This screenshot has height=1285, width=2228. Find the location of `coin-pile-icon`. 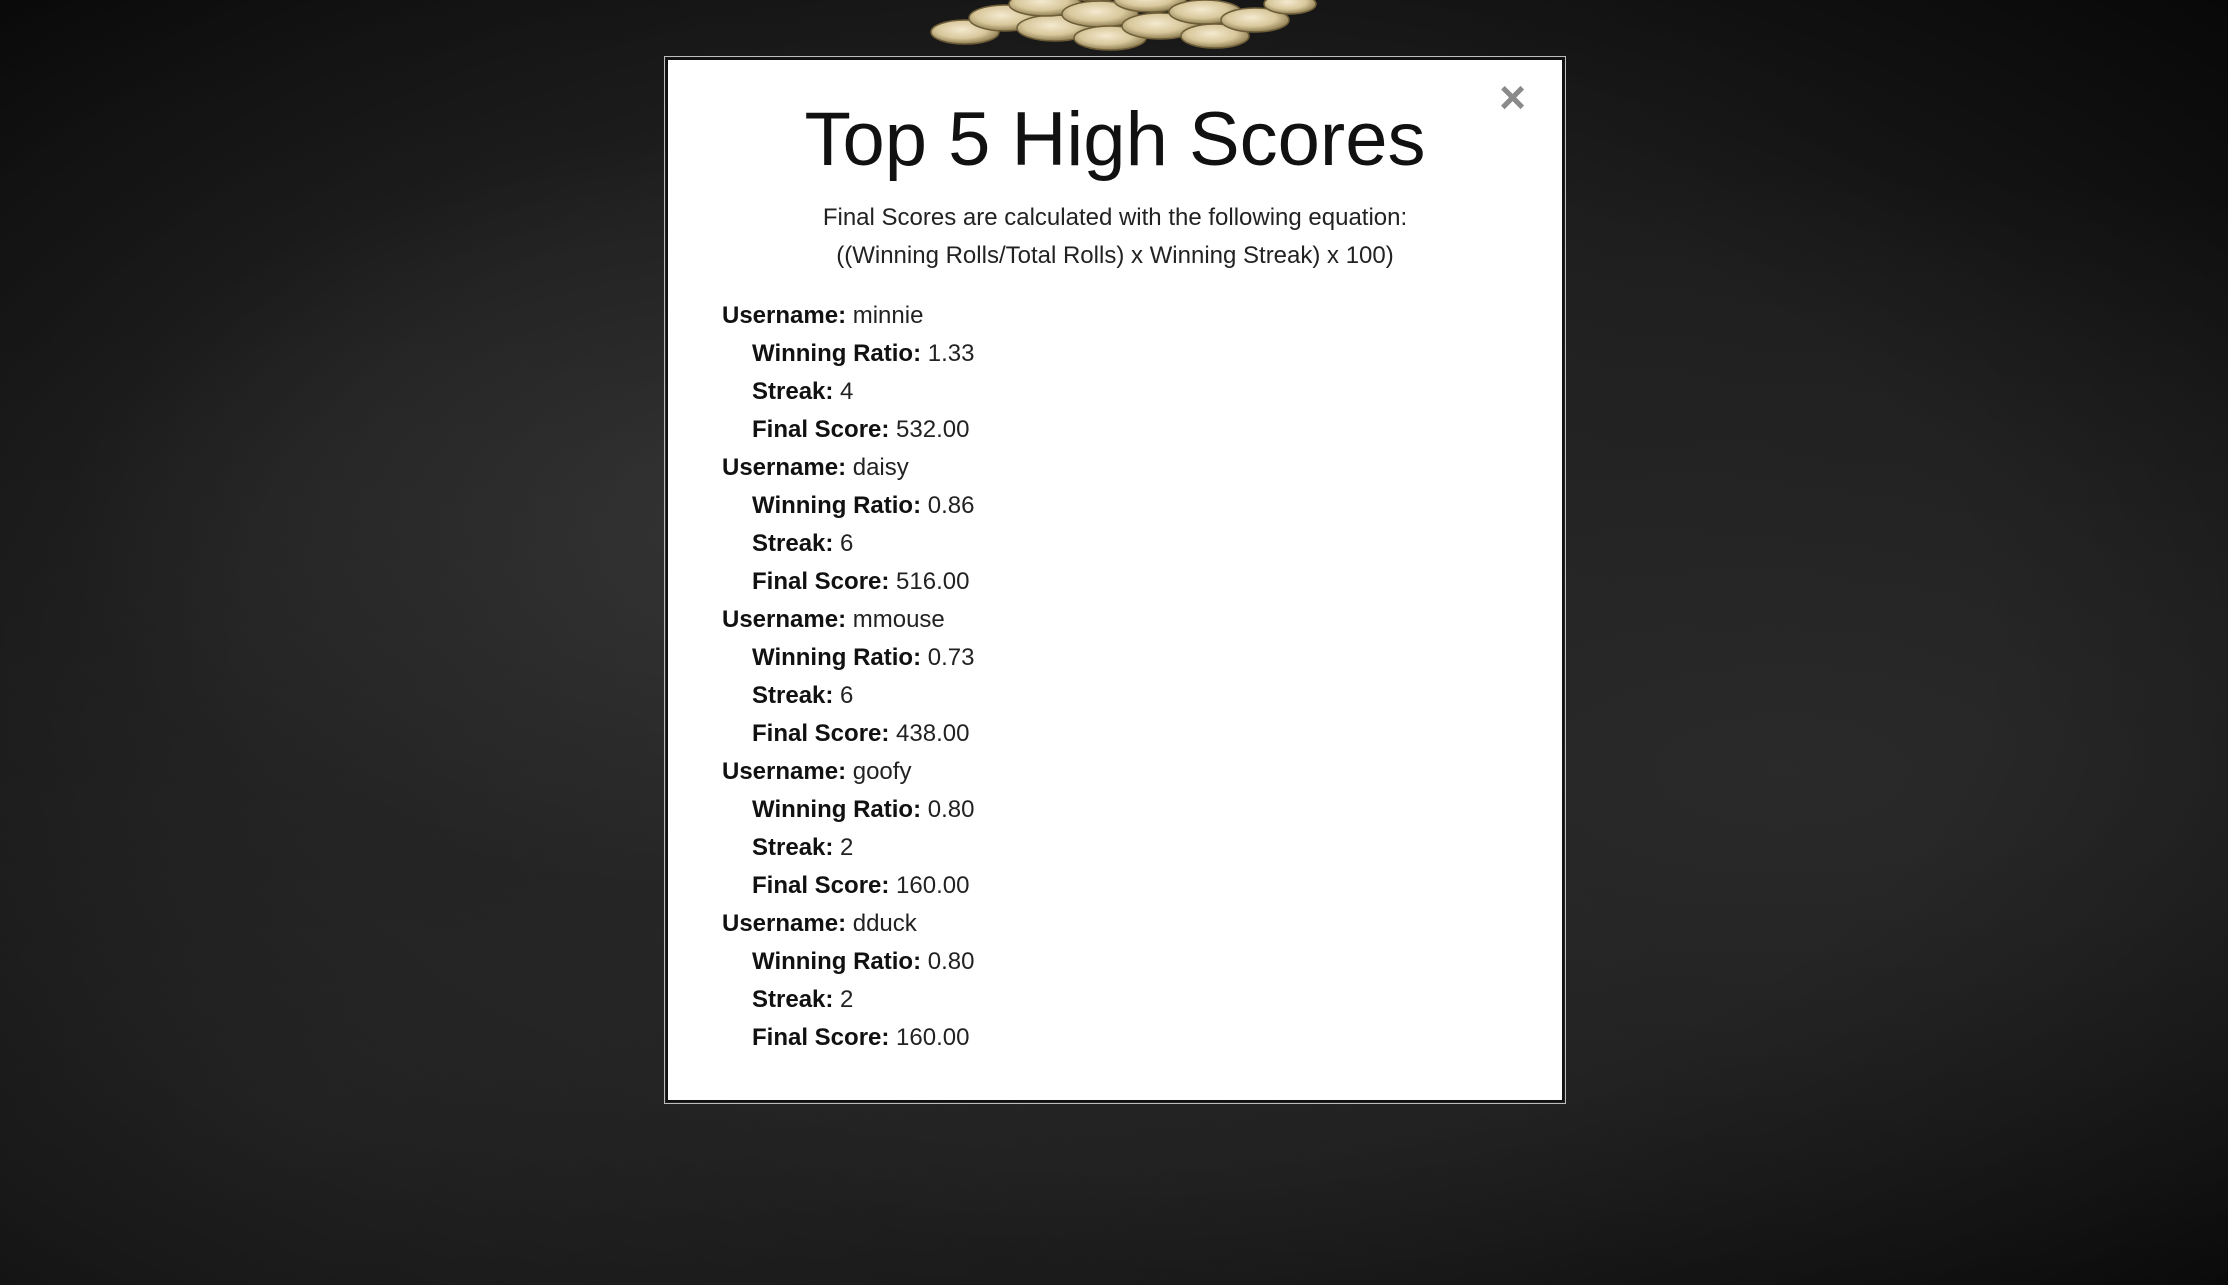

coin-pile-icon is located at coordinates (1123, 25).